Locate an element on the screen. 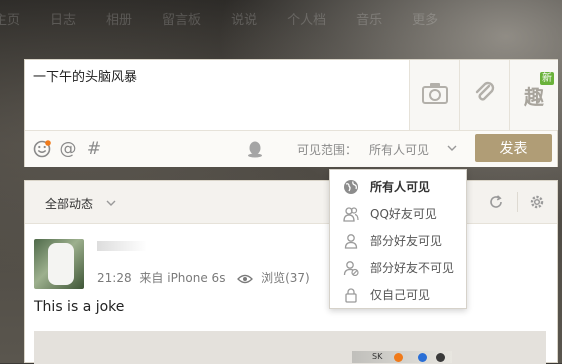 This screenshot has height=364, width=562. top-nav: 主页 日志 相册 留言板 说说 个人档 音乐 更多 is located at coordinates (281, 18).